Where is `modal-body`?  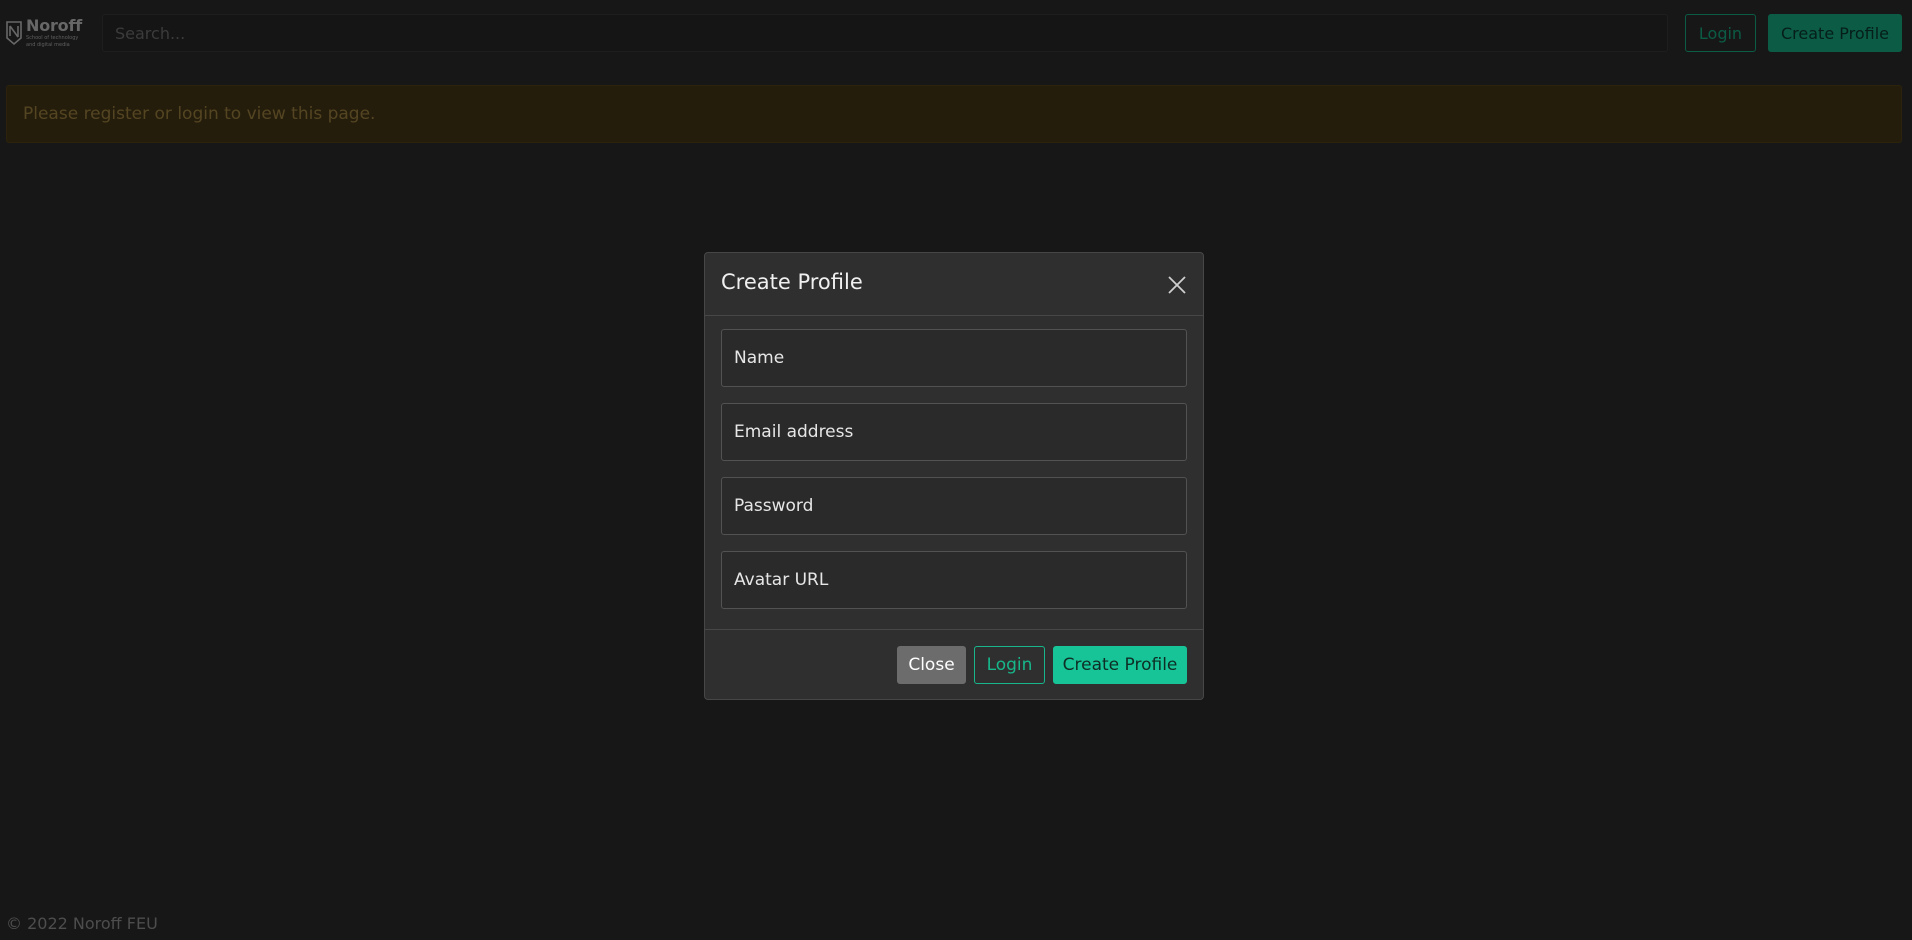
modal-body is located at coordinates (954, 476).